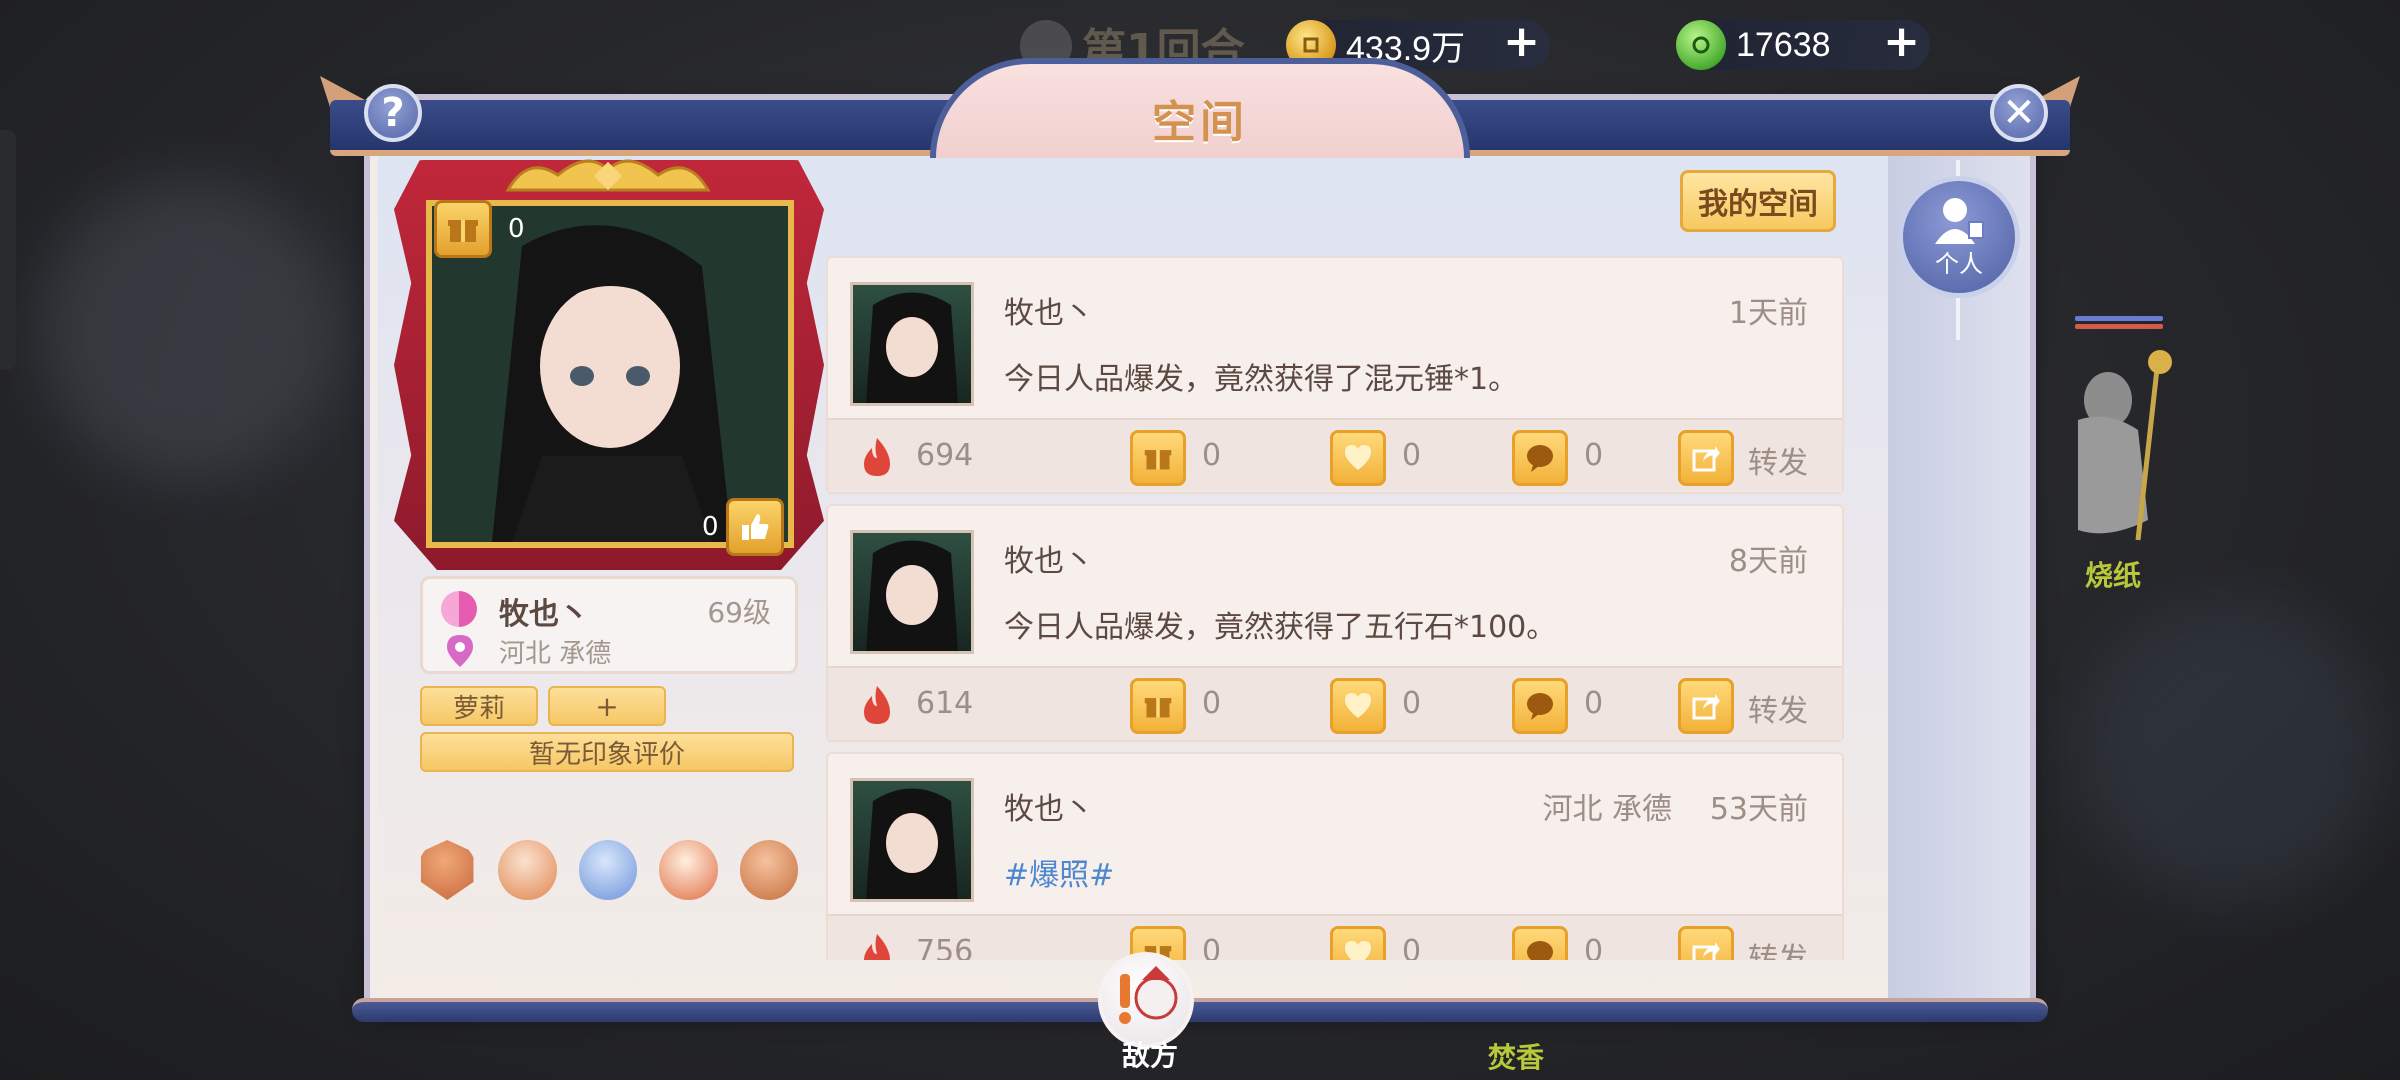  What do you see at coordinates (688, 870) in the screenshot?
I see `fox-mask-red-icon` at bounding box center [688, 870].